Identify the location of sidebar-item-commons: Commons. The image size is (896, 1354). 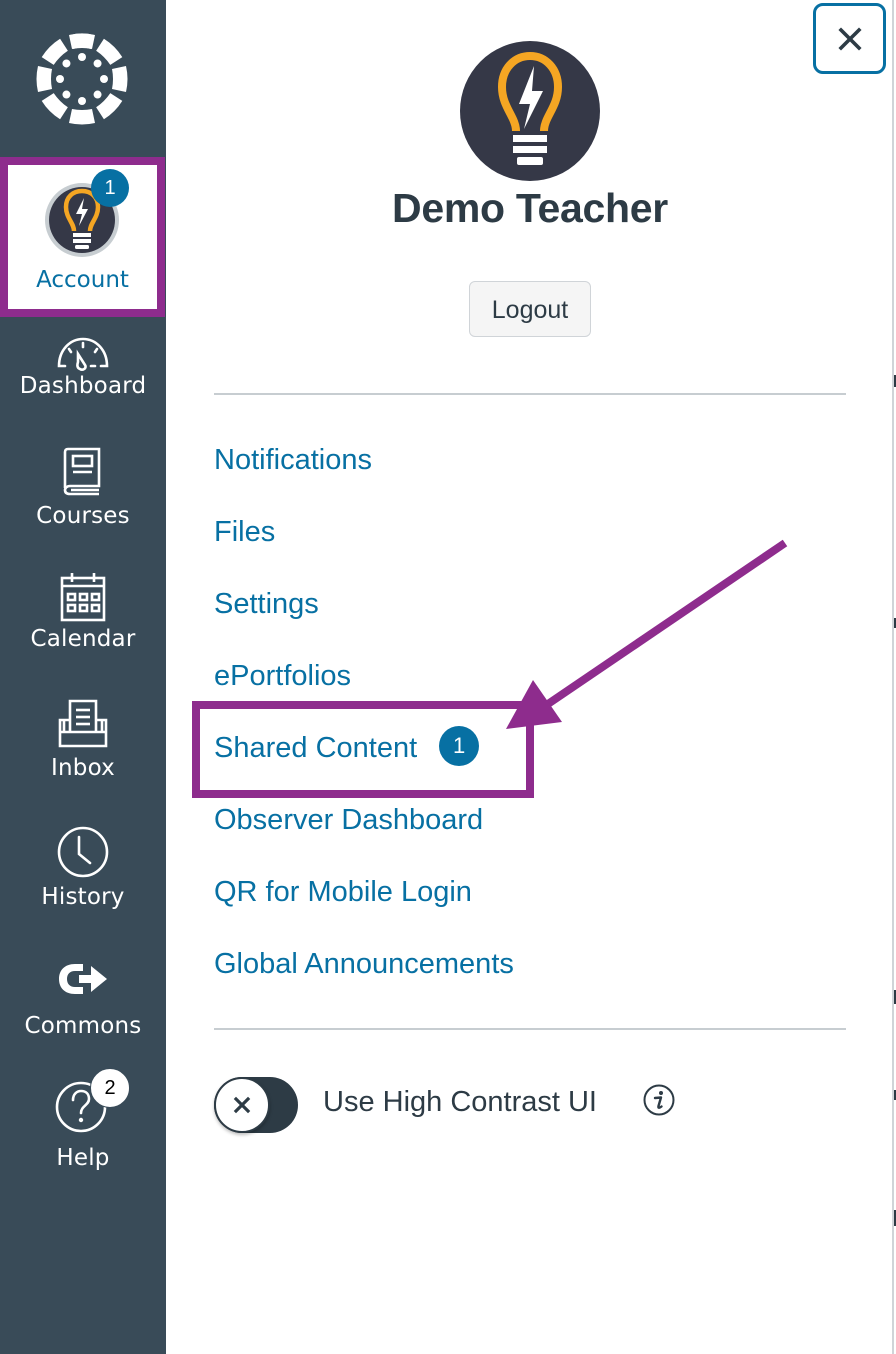
(83, 999).